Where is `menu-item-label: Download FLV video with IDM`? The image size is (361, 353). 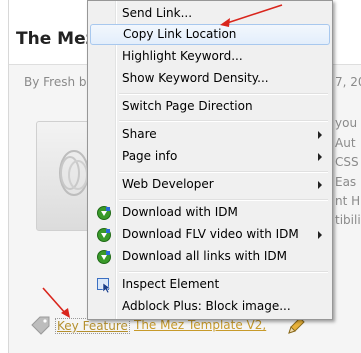
menu-item-label: Download FLV video with IDM is located at coordinates (210, 234).